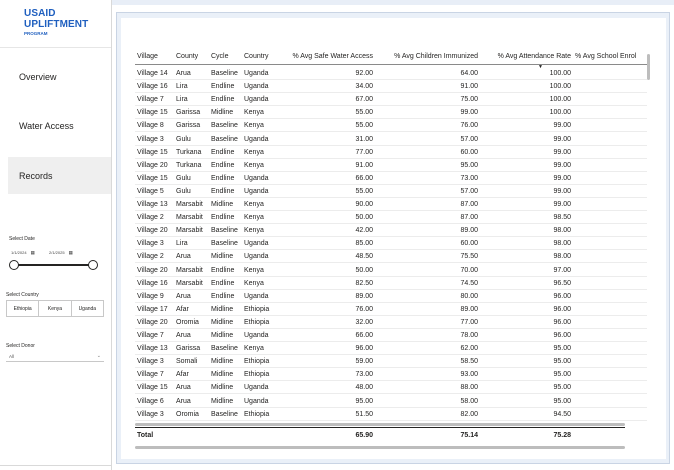 The image size is (674, 470). Describe the element at coordinates (182, 244) in the screenshot. I see `cell-county: Lira` at that location.